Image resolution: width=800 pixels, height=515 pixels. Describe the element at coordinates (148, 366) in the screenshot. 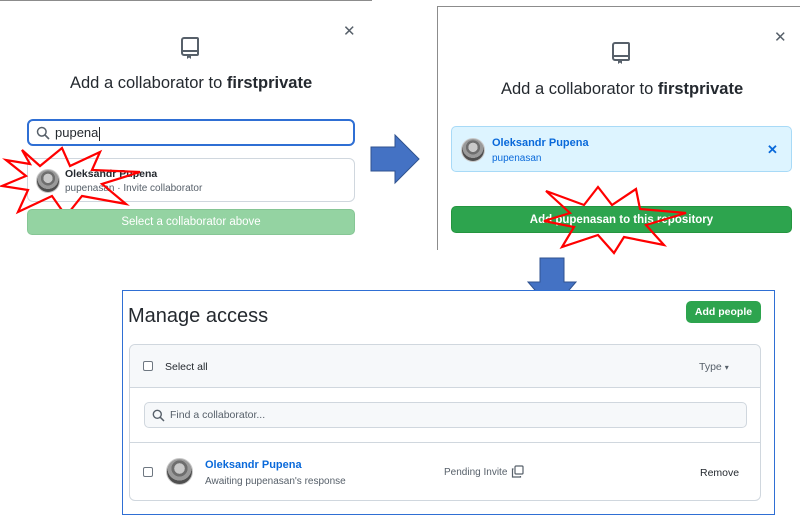

I see `select-all-checkbox` at that location.